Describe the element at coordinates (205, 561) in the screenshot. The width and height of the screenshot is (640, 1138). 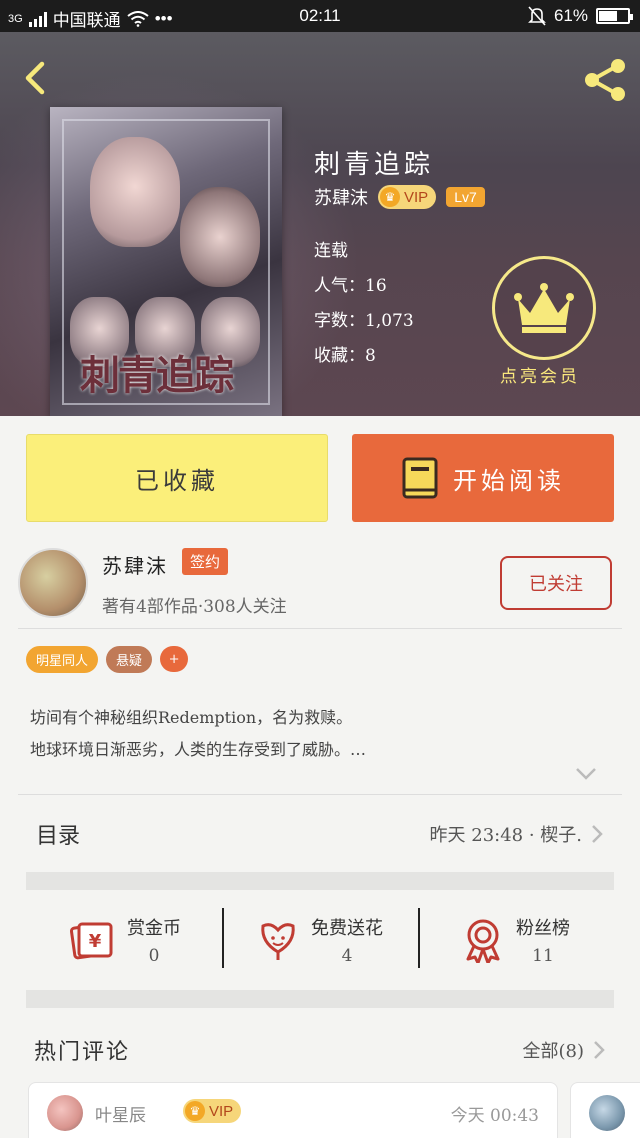
I see `signed-tag: 签约` at that location.